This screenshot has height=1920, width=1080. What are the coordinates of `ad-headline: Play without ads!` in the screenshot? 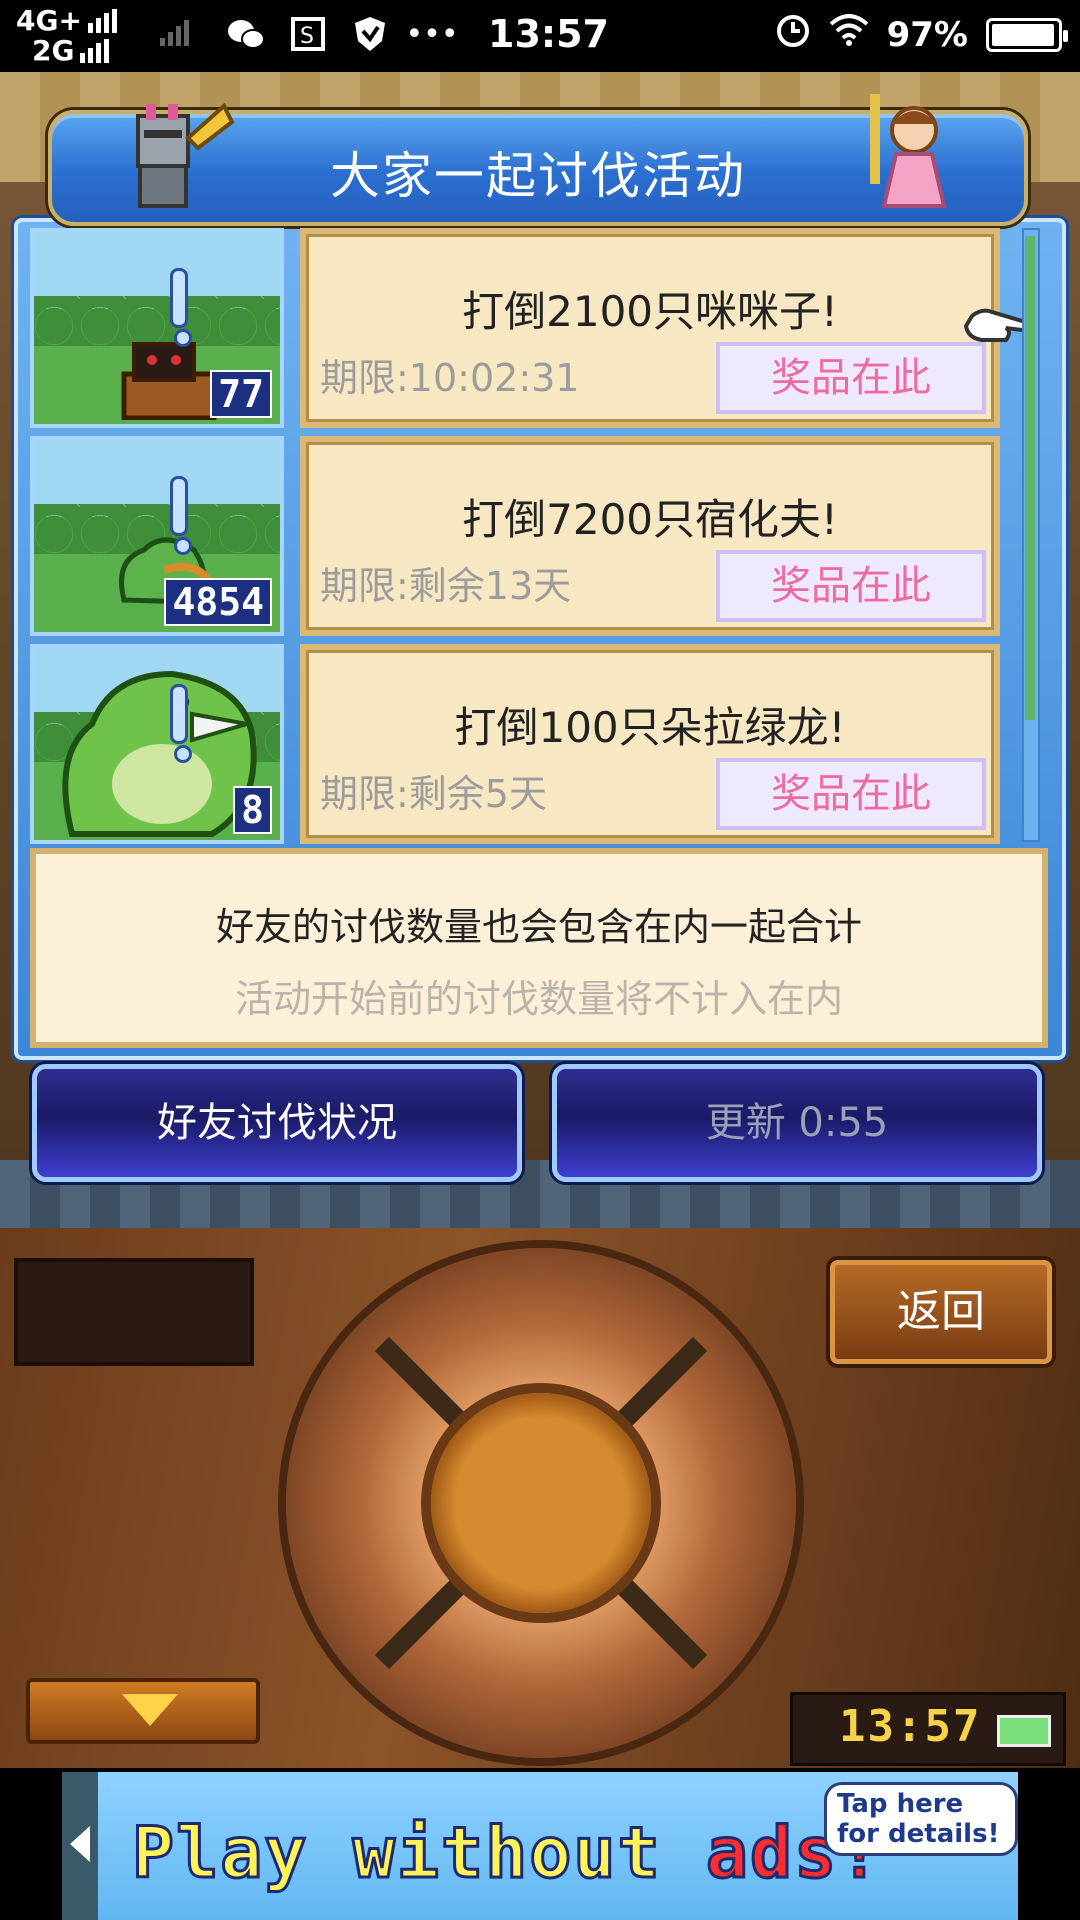 It's located at (506, 1853).